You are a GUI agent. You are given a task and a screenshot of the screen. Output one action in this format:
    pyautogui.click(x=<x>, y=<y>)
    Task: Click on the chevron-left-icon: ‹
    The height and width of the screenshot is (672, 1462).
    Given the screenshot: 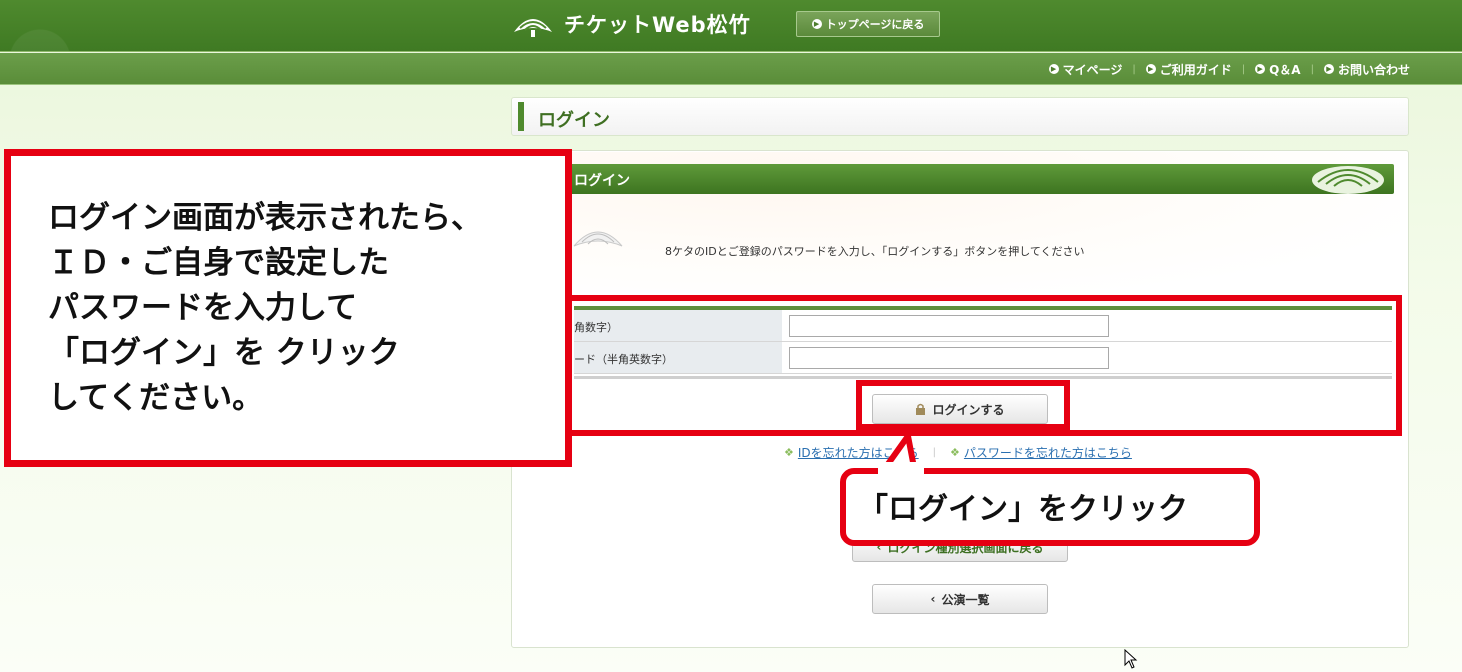 What is the action you would take?
    pyautogui.click(x=933, y=599)
    